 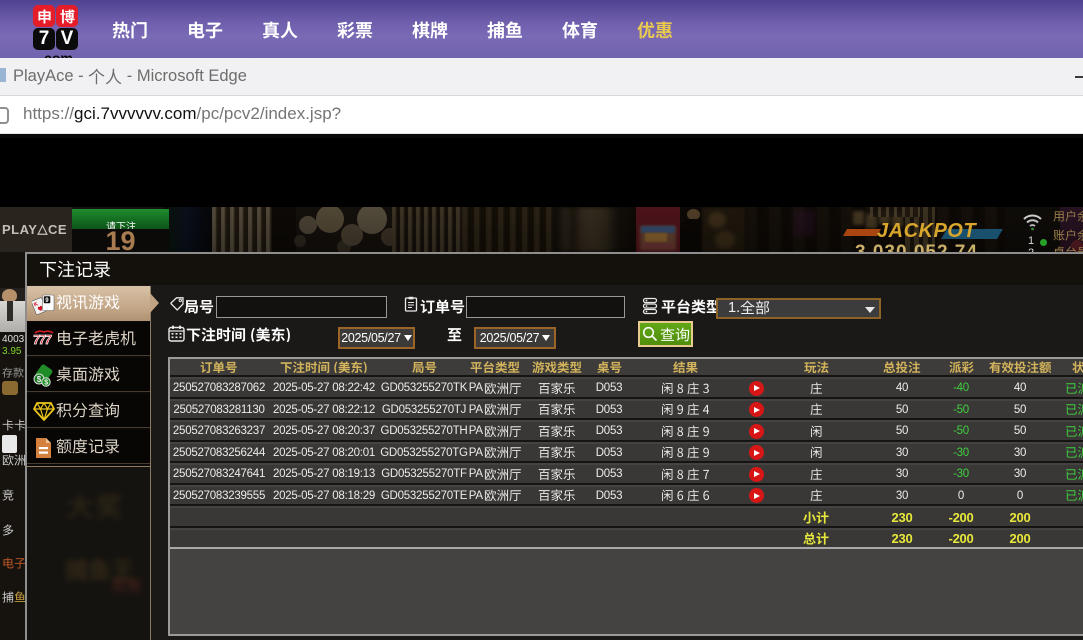 I want to click on svg-text: 777, so click(x=42, y=339).